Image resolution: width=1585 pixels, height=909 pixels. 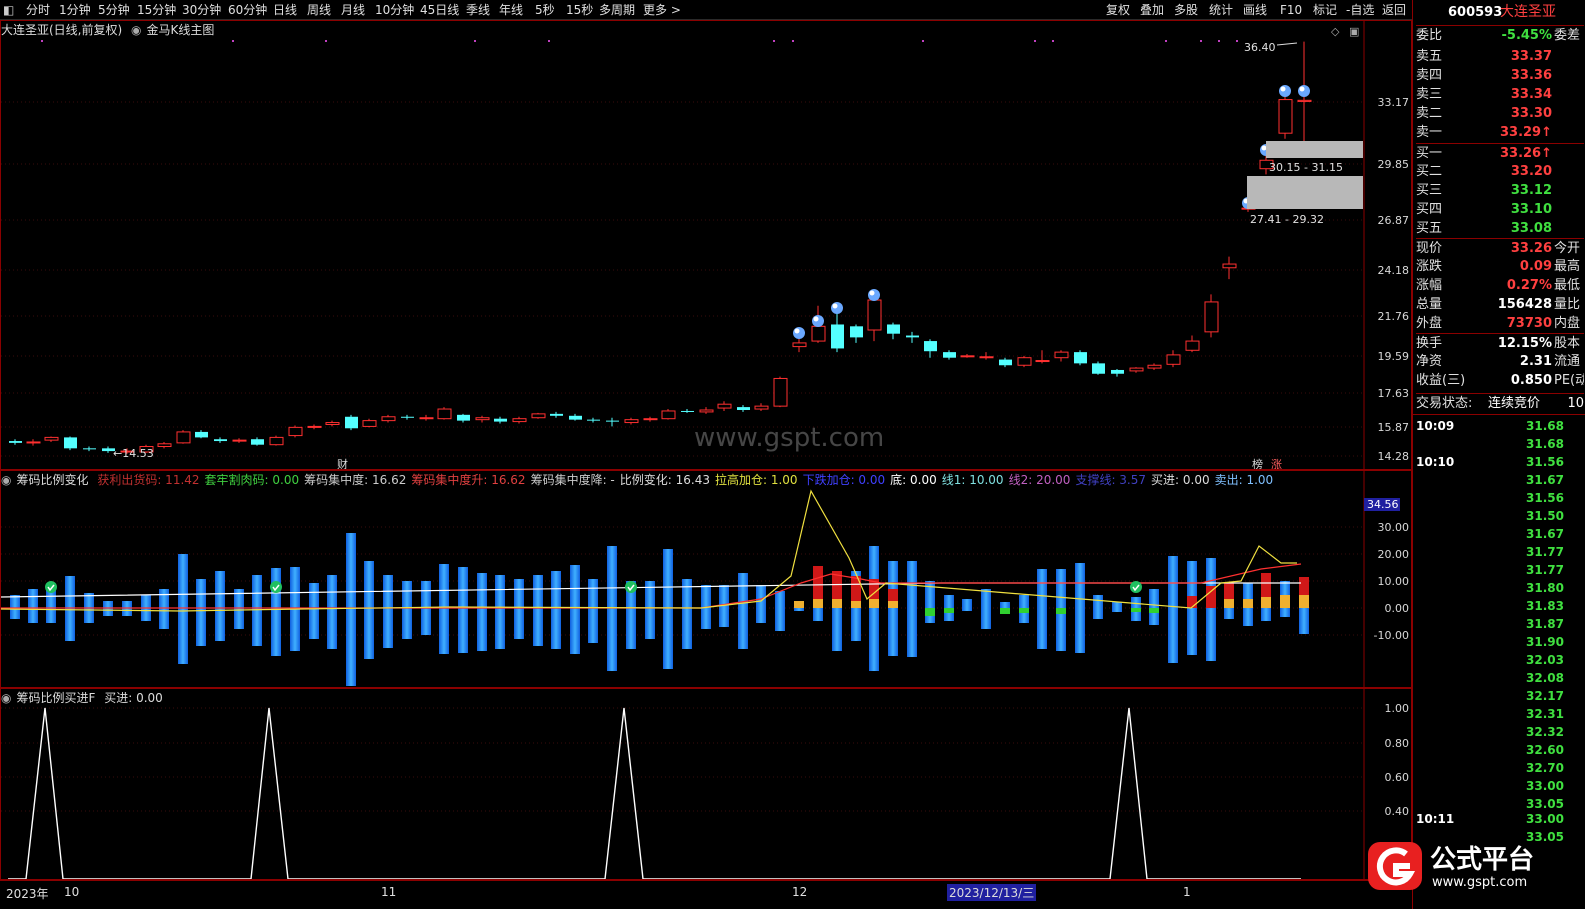 What do you see at coordinates (1500, 247) in the screenshot?
I see `stat-row-0: 现价 33.26 今开` at bounding box center [1500, 247].